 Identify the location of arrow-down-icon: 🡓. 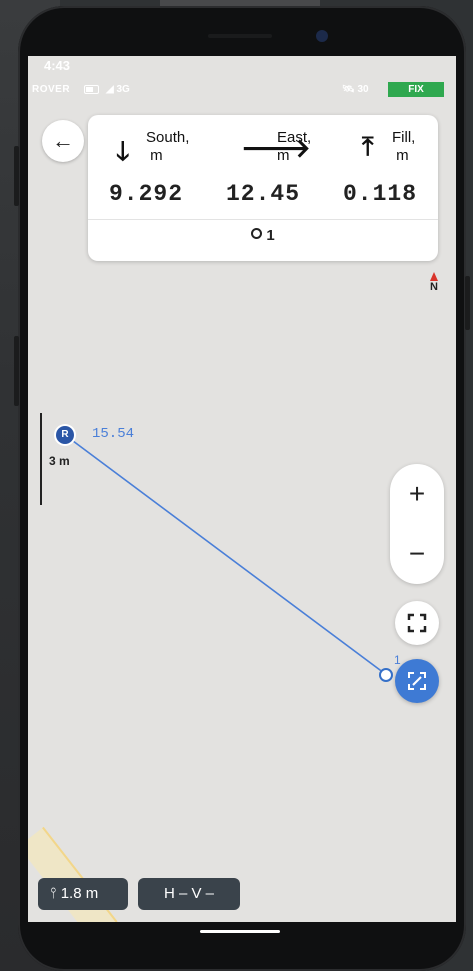
(123, 151).